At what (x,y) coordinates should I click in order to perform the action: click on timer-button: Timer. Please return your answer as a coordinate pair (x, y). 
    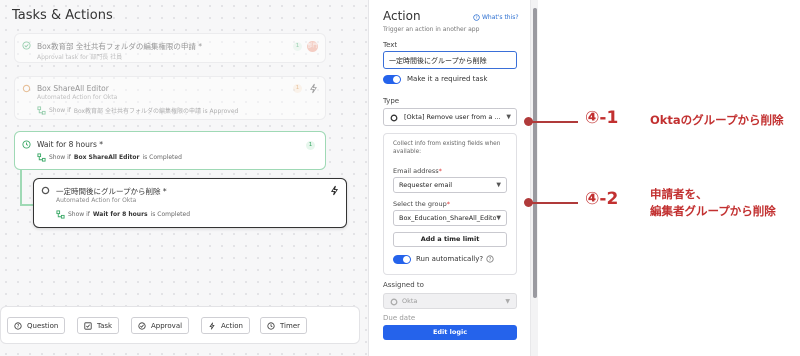
    Looking at the image, I should click on (284, 325).